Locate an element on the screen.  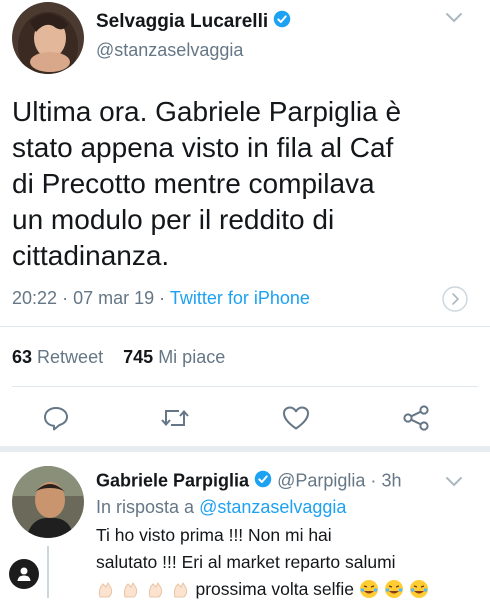
author-avatar is located at coordinates (48, 38).